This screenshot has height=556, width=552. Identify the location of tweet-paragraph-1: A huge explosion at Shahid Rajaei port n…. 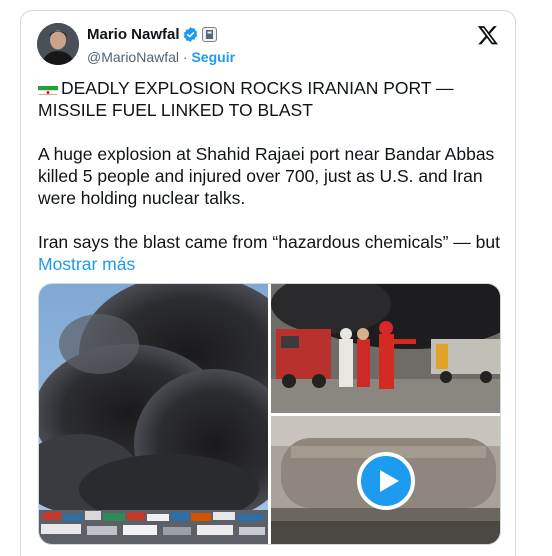
(266, 176).